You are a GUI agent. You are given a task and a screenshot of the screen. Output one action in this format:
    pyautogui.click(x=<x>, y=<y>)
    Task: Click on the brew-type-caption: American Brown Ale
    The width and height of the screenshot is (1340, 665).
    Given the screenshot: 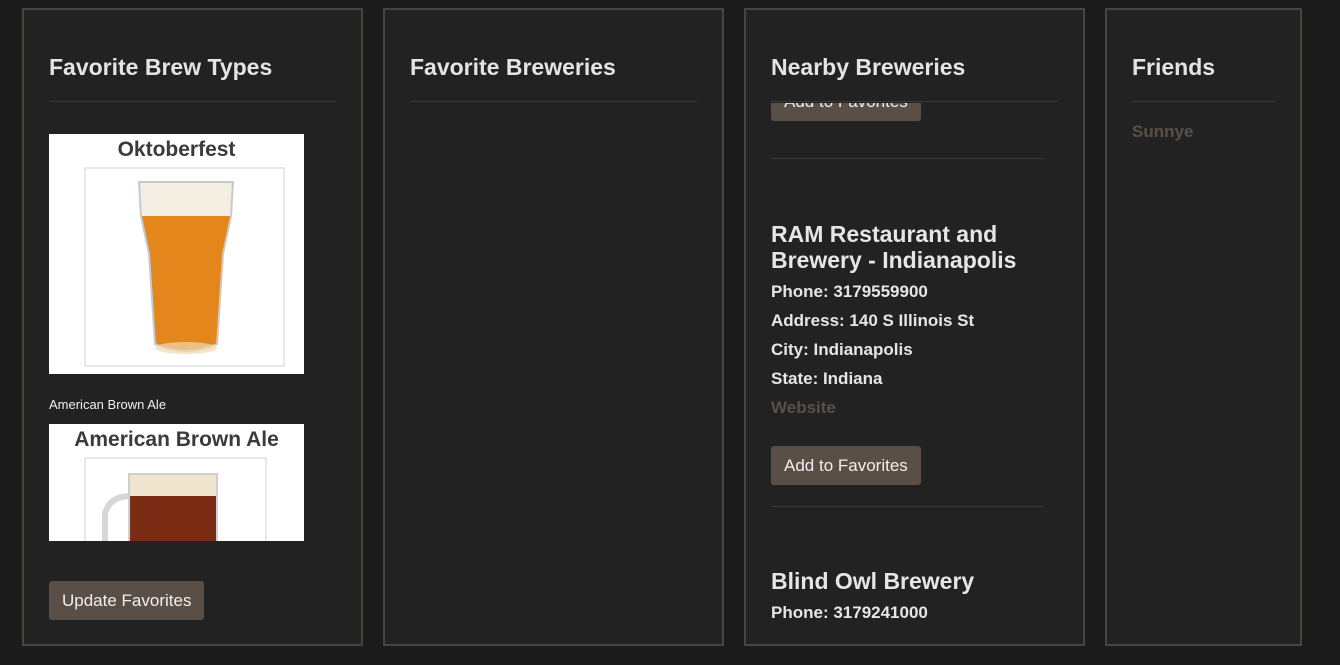 What is the action you would take?
    pyautogui.click(x=108, y=404)
    